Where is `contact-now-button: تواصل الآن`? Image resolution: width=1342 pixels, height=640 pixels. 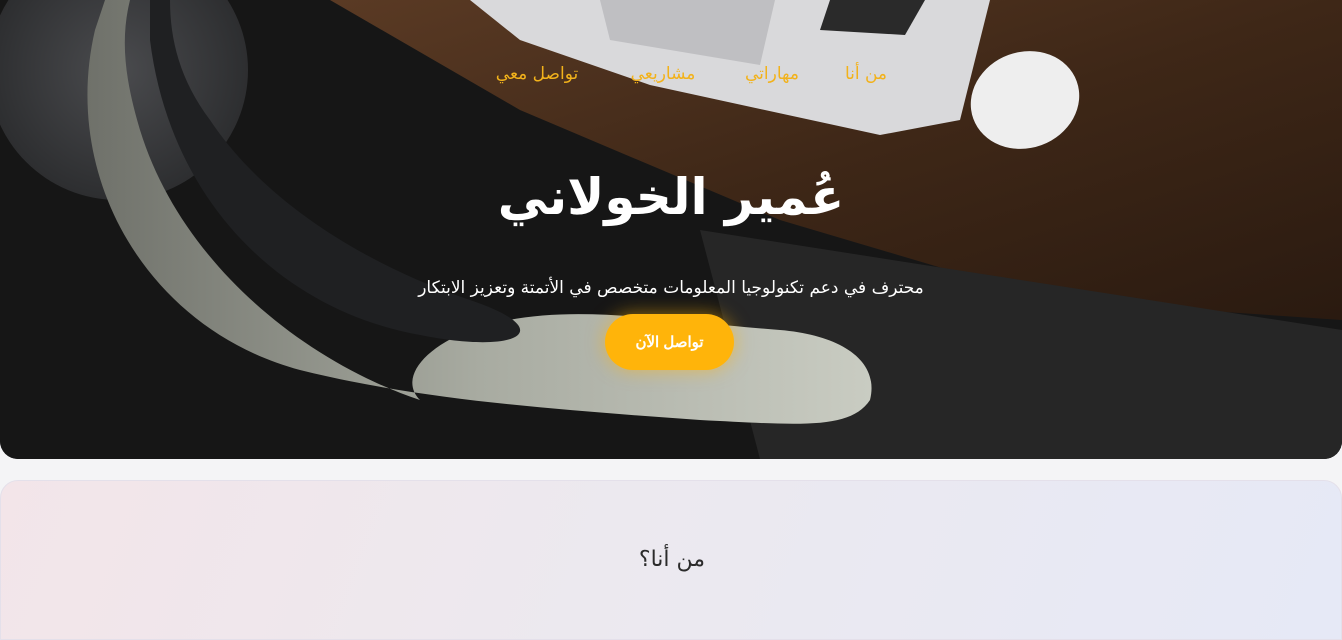
contact-now-button: تواصل الآن is located at coordinates (669, 342).